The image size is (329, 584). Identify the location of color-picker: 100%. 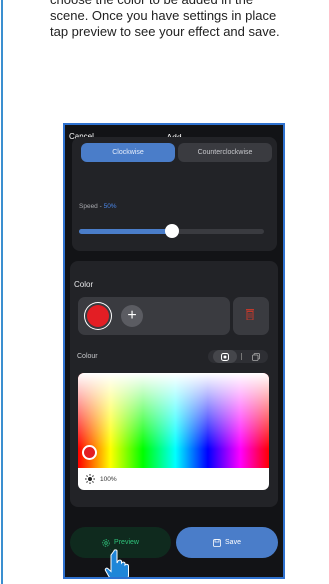
(173, 431).